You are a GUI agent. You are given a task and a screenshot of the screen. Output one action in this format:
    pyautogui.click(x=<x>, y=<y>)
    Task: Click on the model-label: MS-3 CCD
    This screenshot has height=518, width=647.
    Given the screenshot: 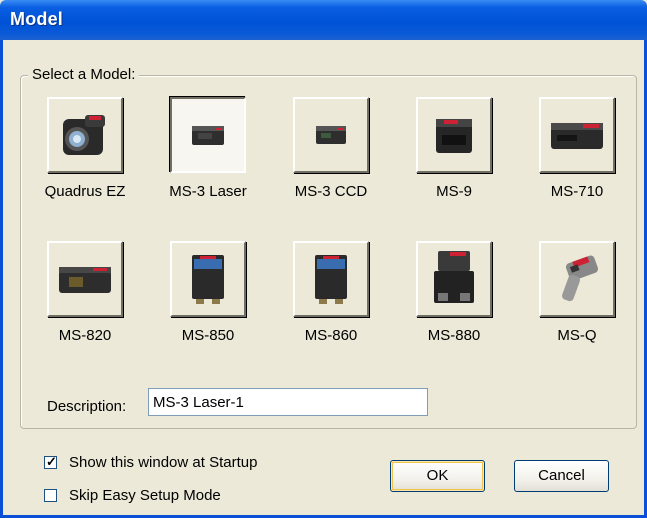 What is the action you would take?
    pyautogui.click(x=331, y=191)
    